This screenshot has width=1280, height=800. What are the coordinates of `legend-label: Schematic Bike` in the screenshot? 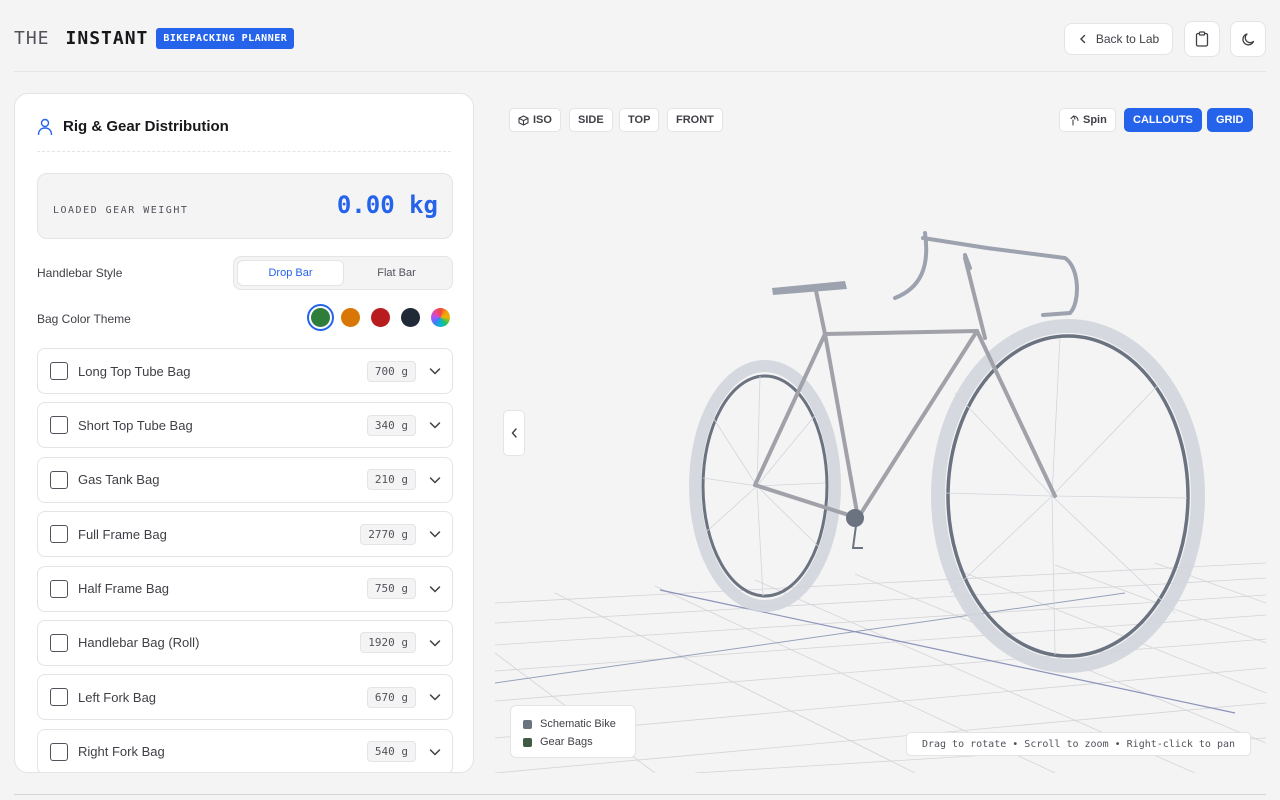 It's located at (578, 724).